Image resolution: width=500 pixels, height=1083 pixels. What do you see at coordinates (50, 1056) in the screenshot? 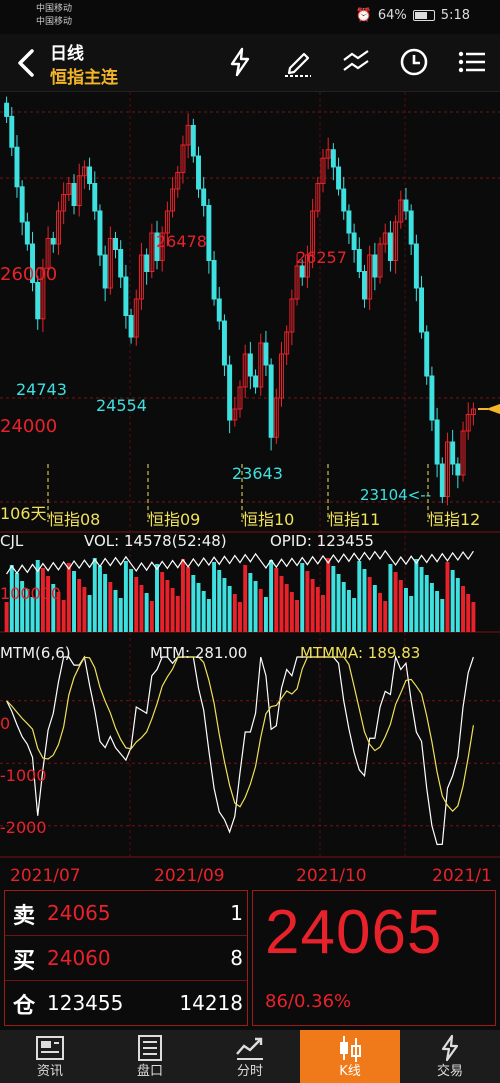
I see `nav-news: 资讯` at bounding box center [50, 1056].